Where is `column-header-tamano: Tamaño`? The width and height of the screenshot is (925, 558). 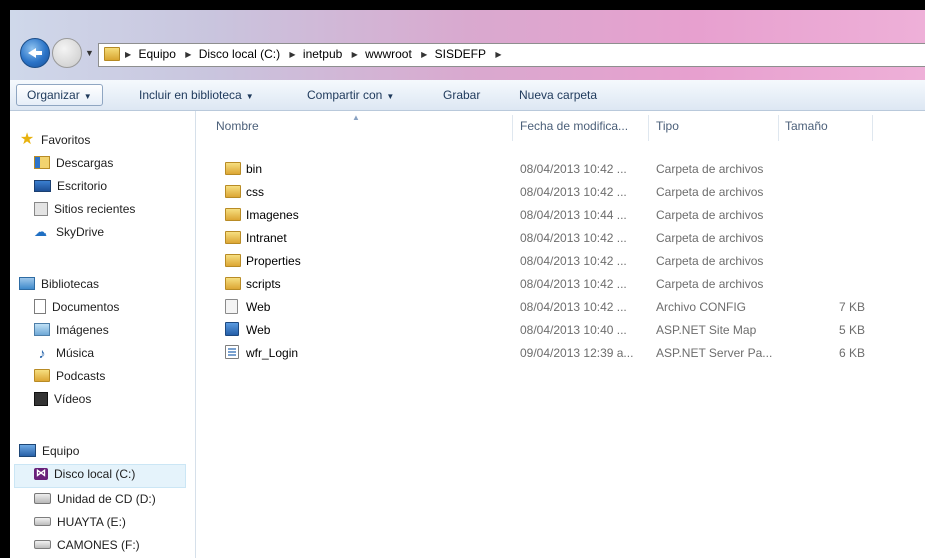 column-header-tamano: Tamaño is located at coordinates (806, 126).